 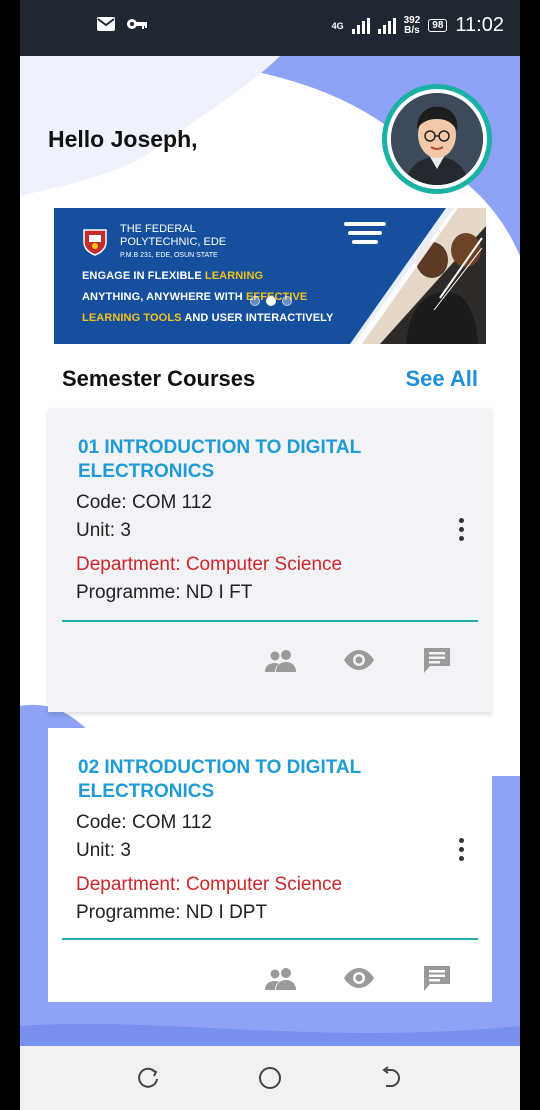 I want to click on avatar-illustration-icon, so click(x=437, y=139).